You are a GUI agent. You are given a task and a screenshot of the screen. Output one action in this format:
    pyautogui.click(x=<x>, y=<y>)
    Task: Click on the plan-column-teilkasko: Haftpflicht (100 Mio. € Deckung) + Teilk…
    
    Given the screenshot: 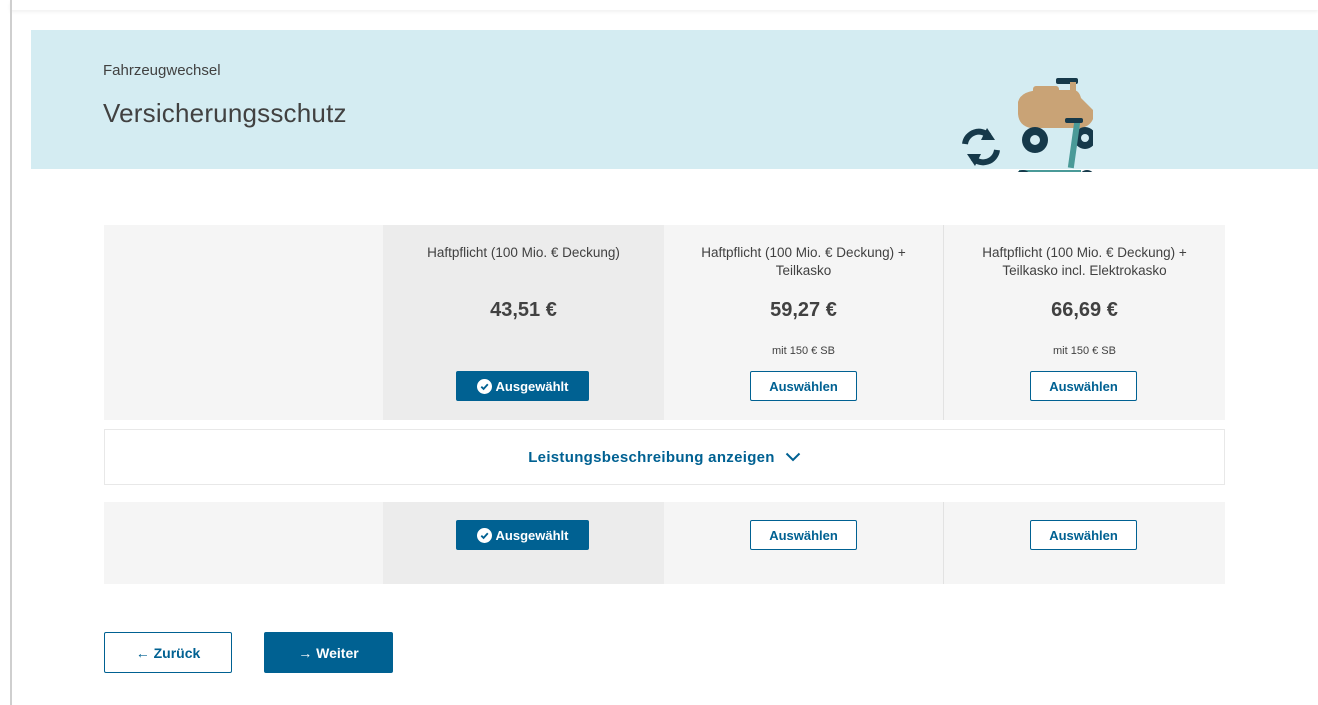 What is the action you would take?
    pyautogui.click(x=804, y=322)
    